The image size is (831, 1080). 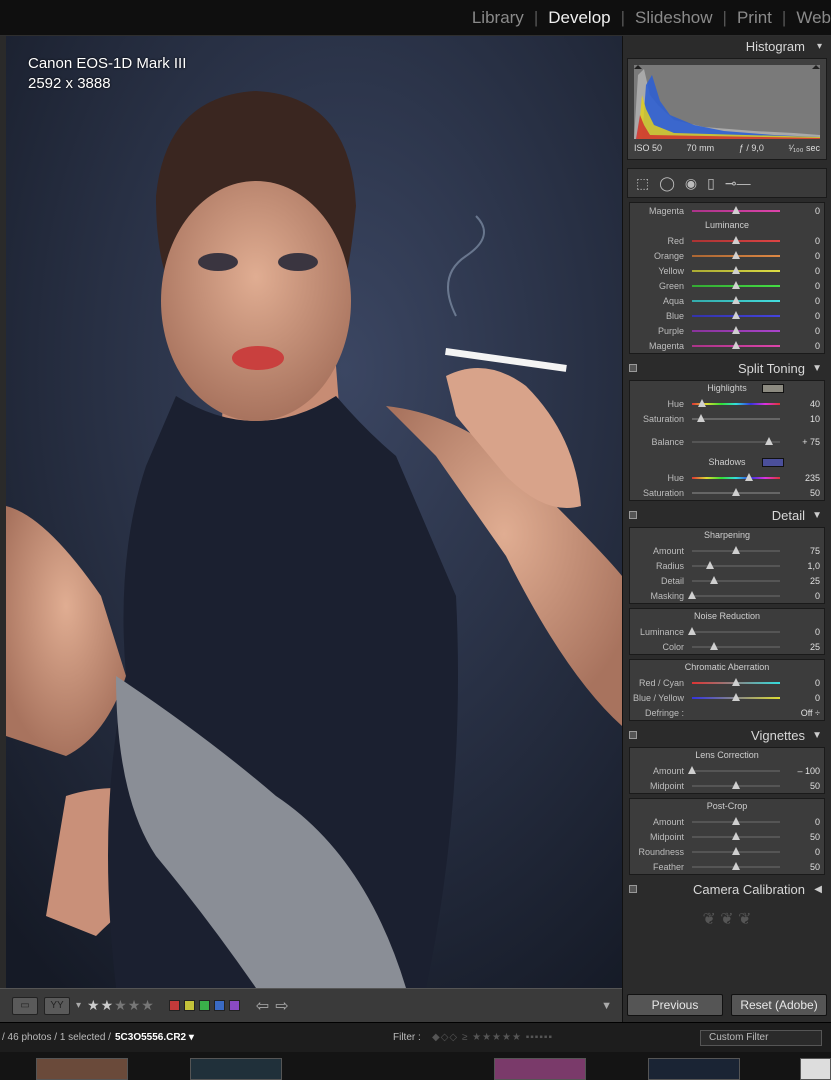 I want to click on module-library: Library, so click(x=493, y=18).